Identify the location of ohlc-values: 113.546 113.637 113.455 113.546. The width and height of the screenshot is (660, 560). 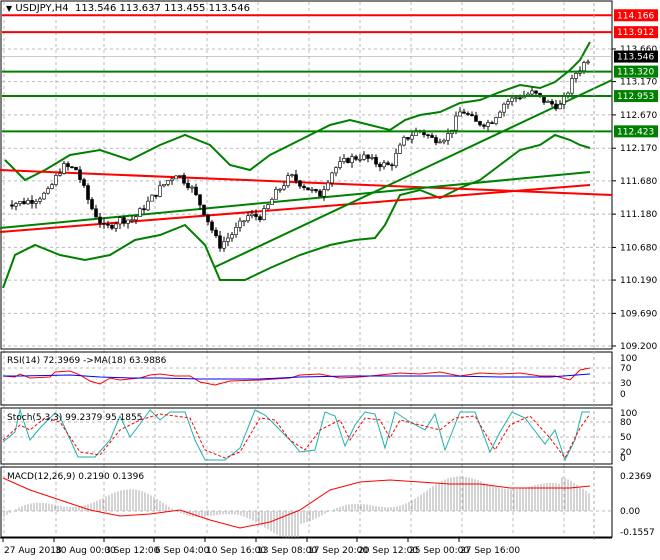
(162, 8).